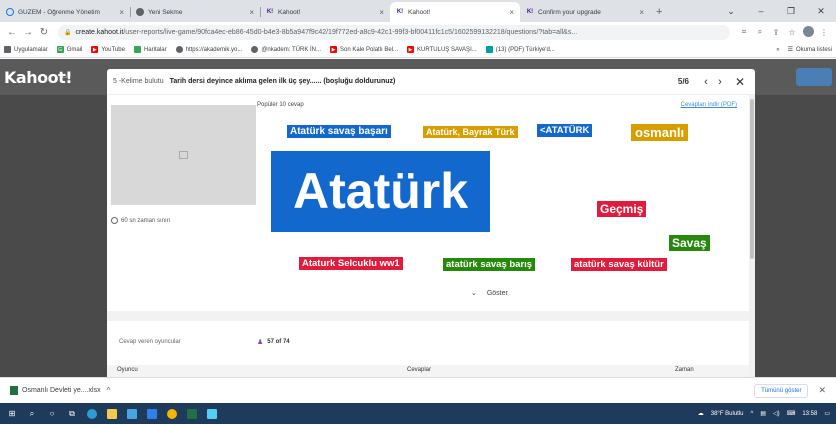 This screenshot has height=424, width=836. What do you see at coordinates (67, 32) in the screenshot?
I see `lock-icon: 🔒` at bounding box center [67, 32].